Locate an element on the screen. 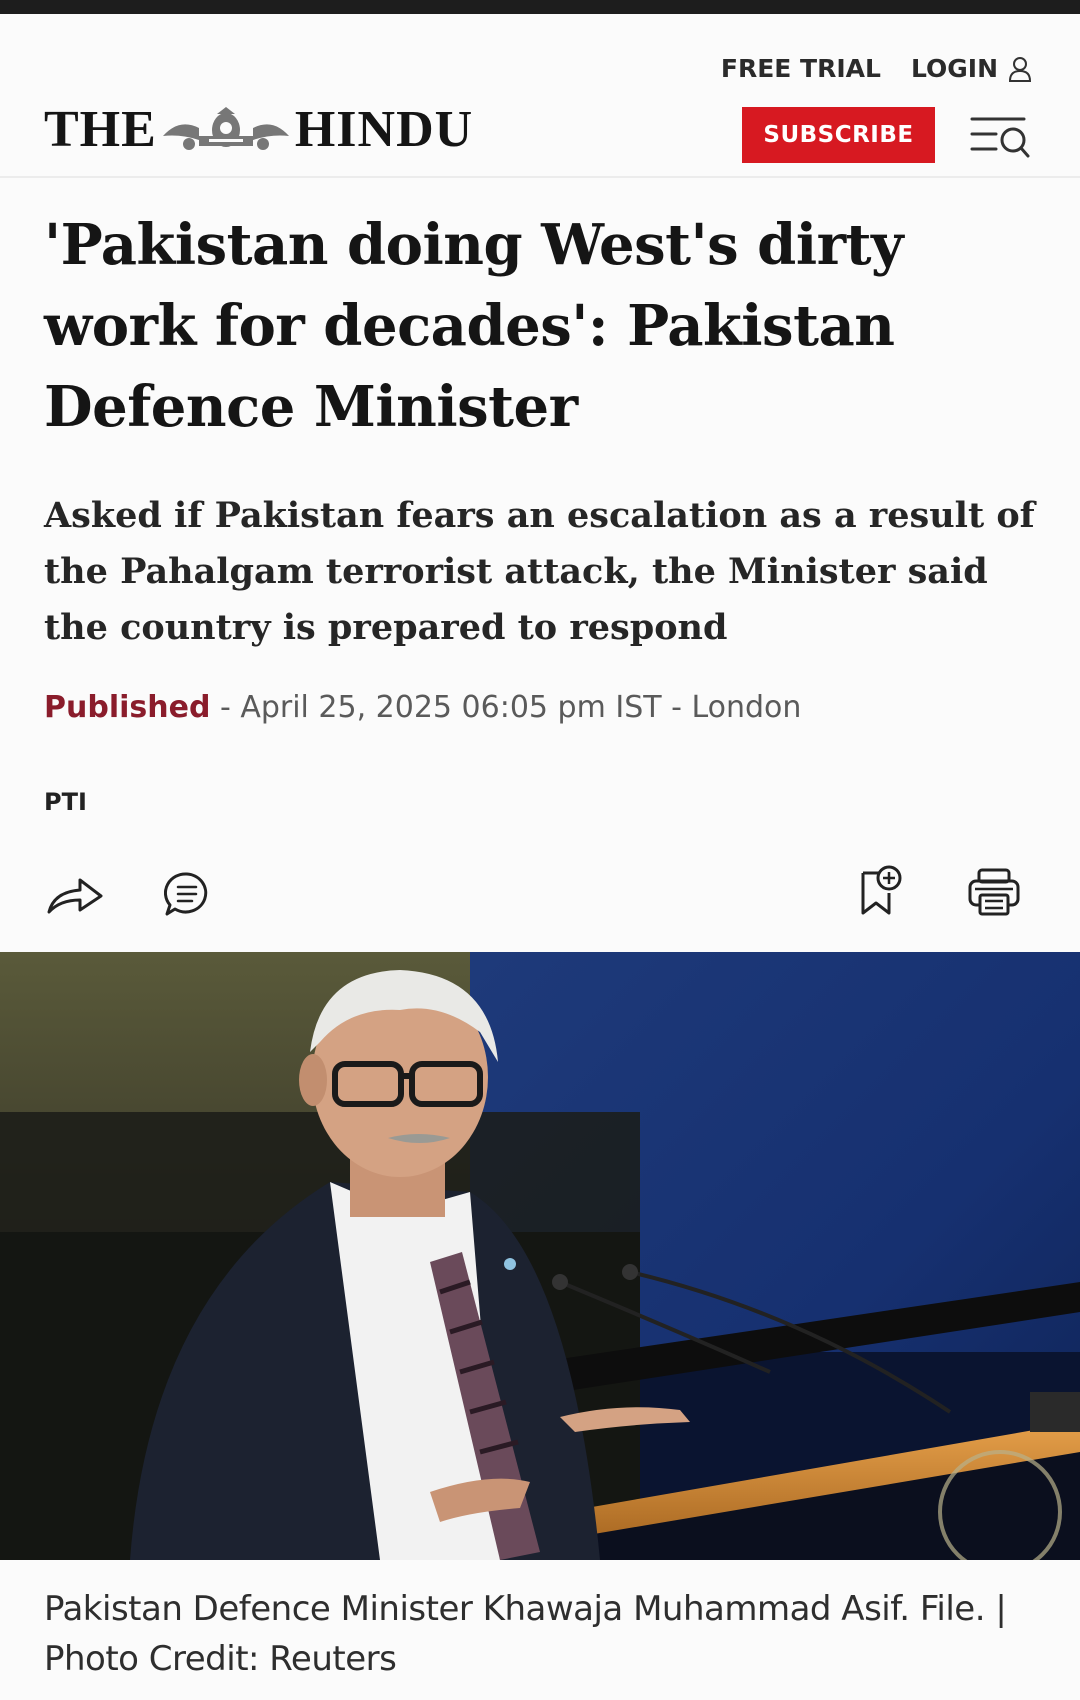  emblem-icon is located at coordinates (225, 128).